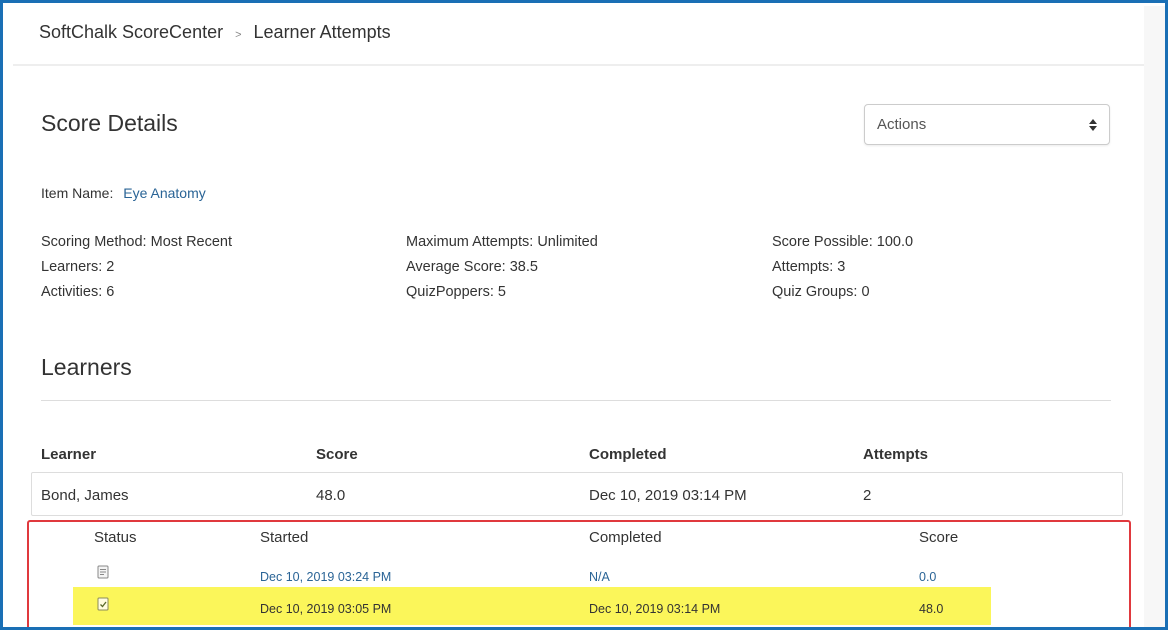  I want to click on actions-select-value: Actions, so click(902, 124).